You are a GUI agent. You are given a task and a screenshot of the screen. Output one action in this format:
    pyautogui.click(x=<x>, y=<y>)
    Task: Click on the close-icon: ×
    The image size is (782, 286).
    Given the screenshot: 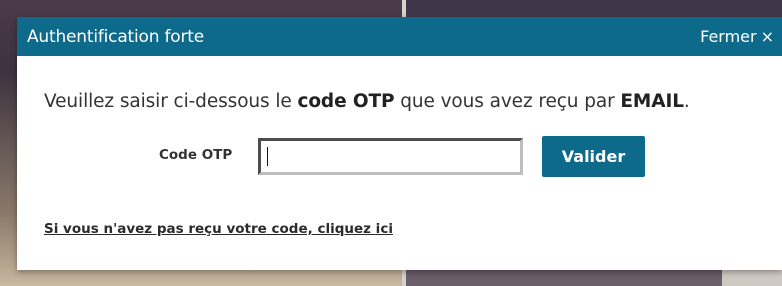 What is the action you would take?
    pyautogui.click(x=767, y=36)
    